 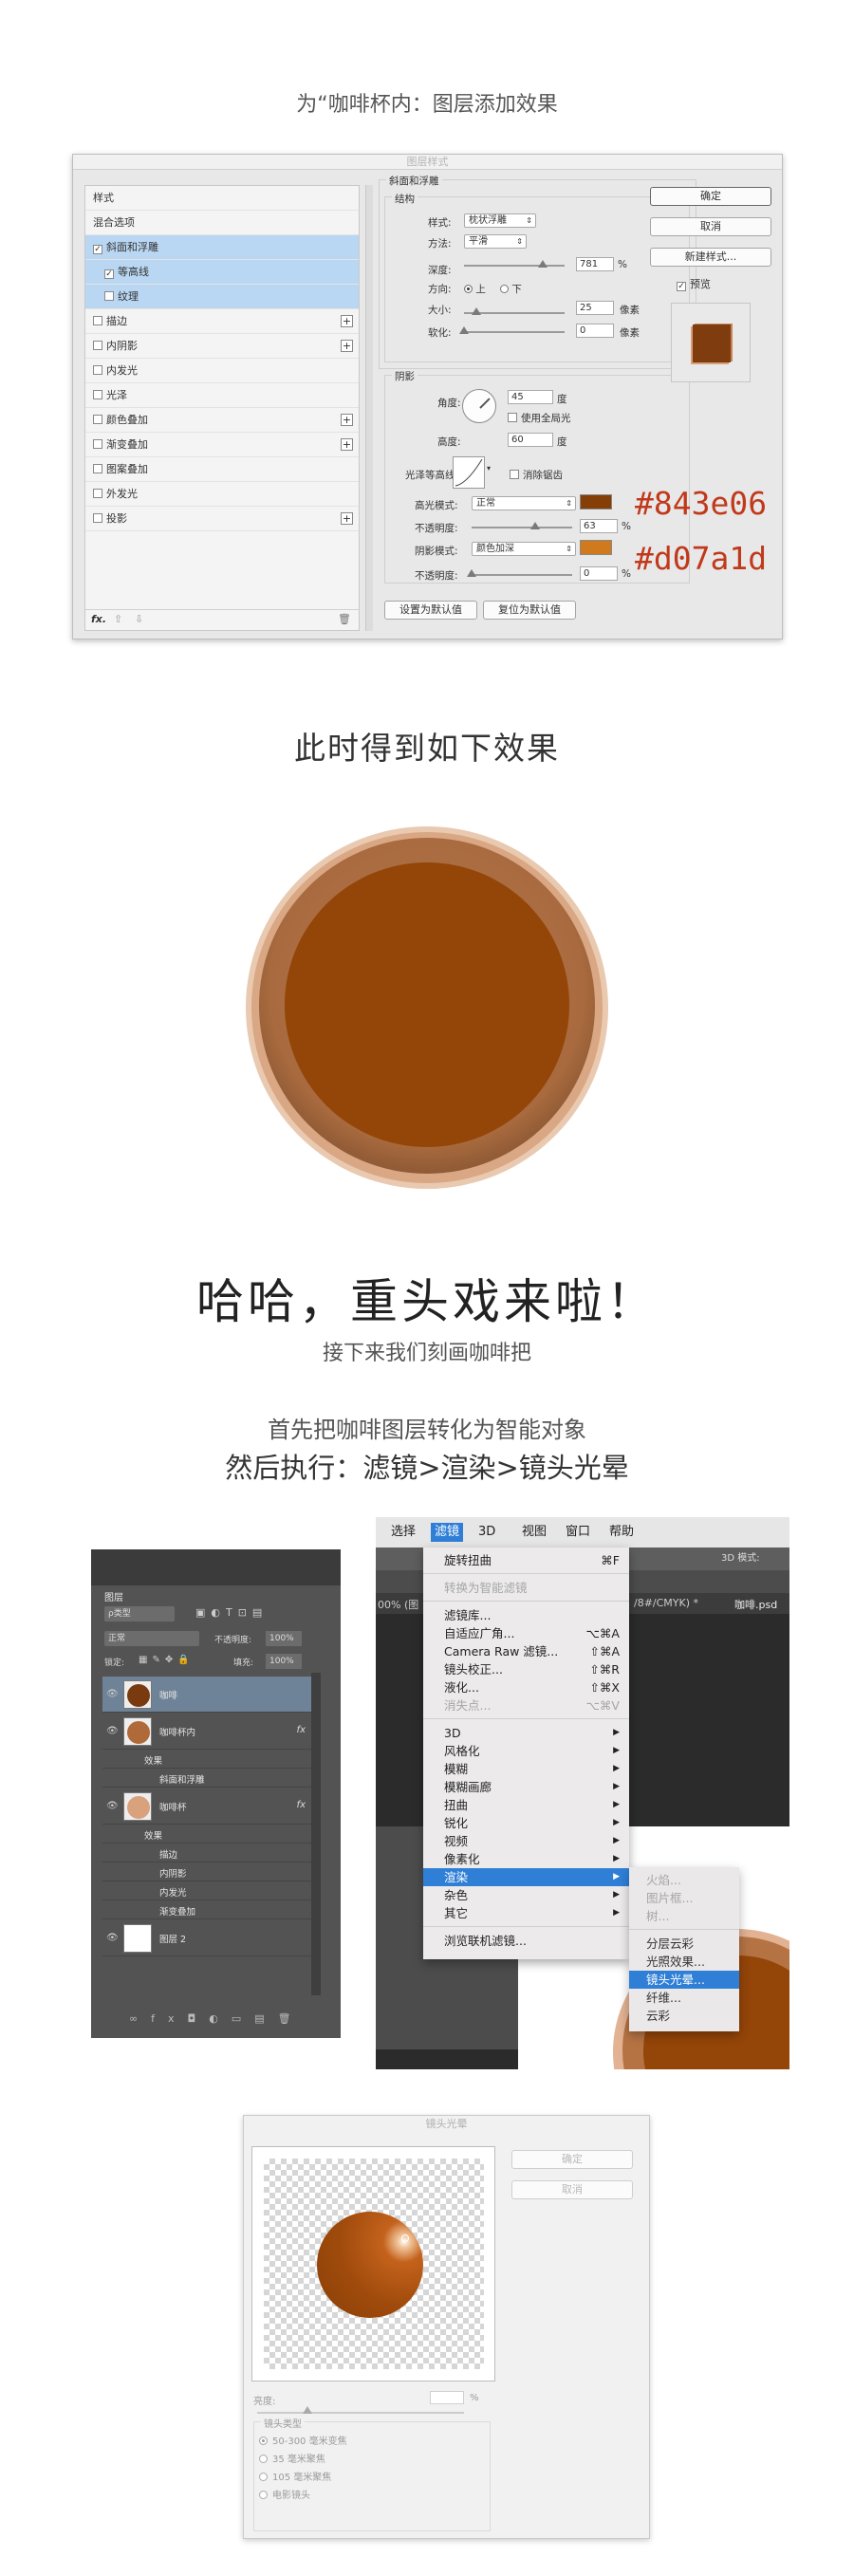 What do you see at coordinates (448, 1532) in the screenshot?
I see `menubar-item: 滤镜` at bounding box center [448, 1532].